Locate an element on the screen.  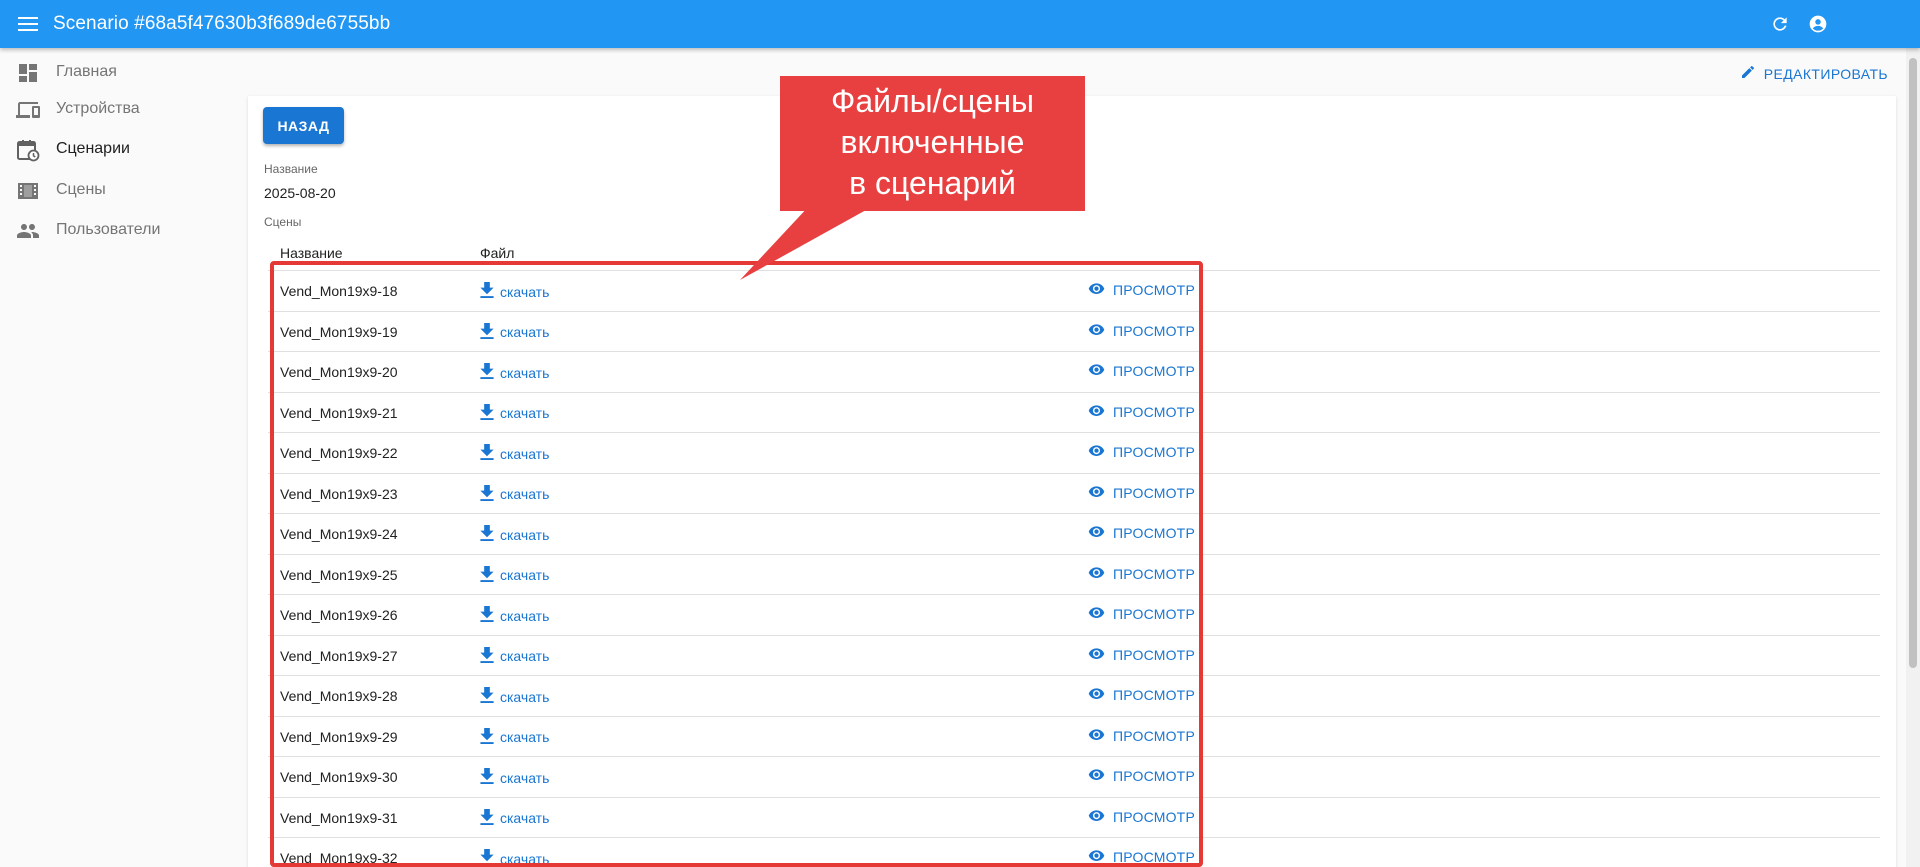
table-row: Vend_Mon19x9-21 скачать ПРОСМОТР is located at coordinates (1074, 413).